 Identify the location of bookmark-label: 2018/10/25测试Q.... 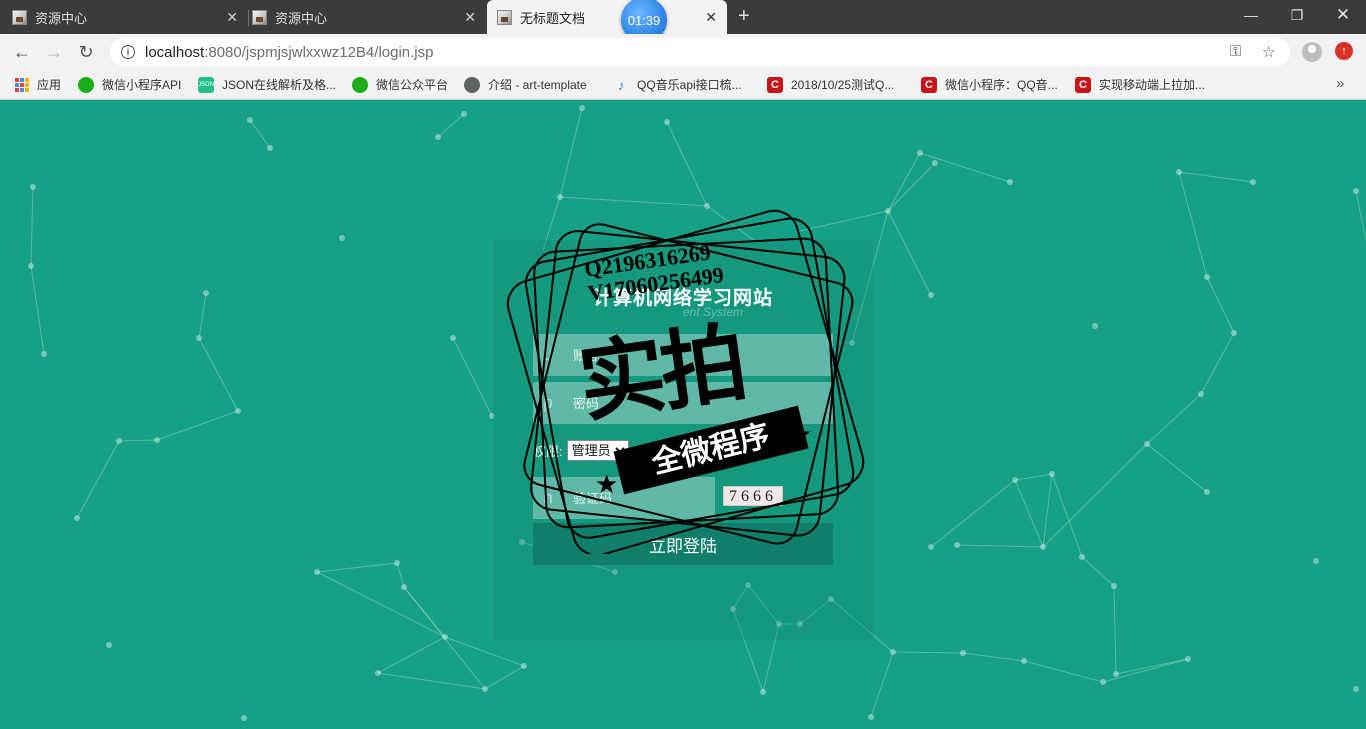
(843, 85).